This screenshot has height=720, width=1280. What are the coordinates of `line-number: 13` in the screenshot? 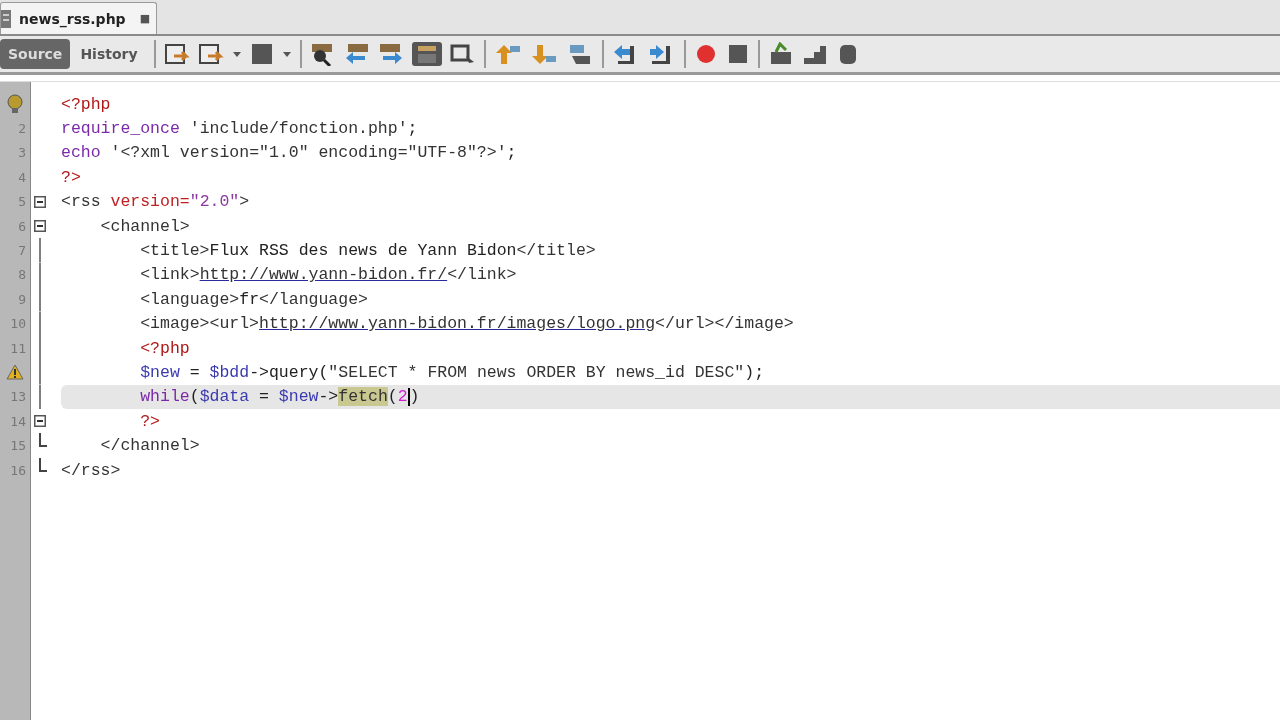 It's located at (17, 397).